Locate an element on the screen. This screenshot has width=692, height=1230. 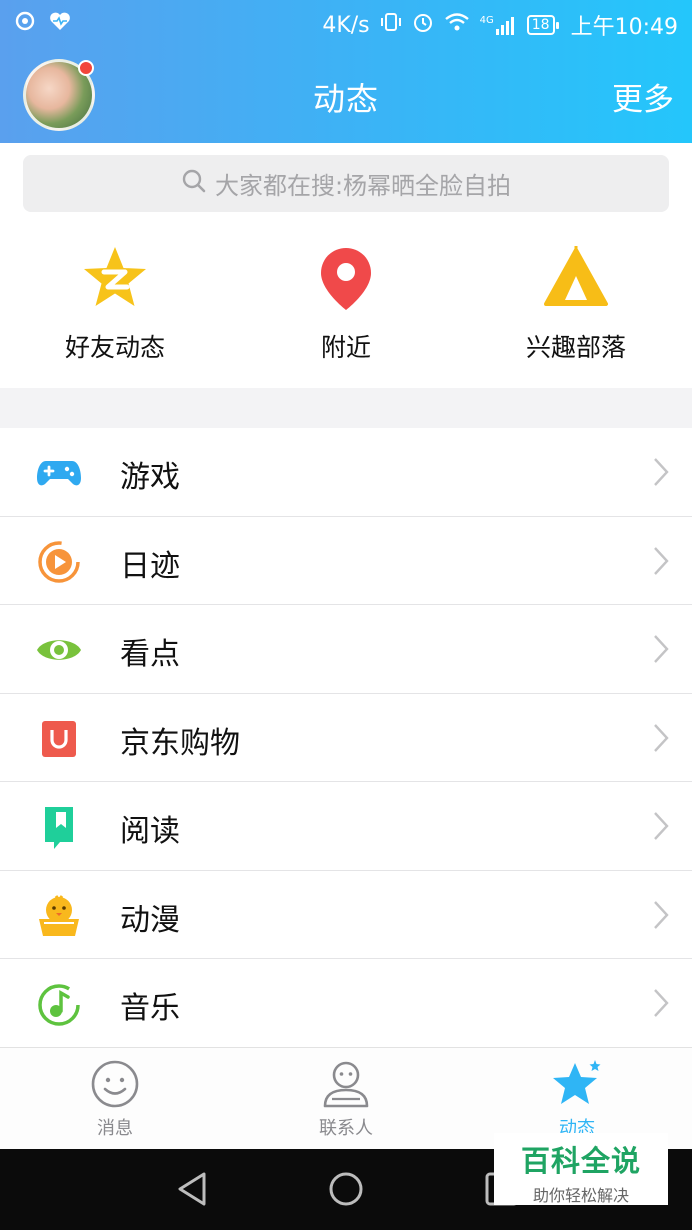
list-item-diary: 日迹 is located at coordinates (346, 560).